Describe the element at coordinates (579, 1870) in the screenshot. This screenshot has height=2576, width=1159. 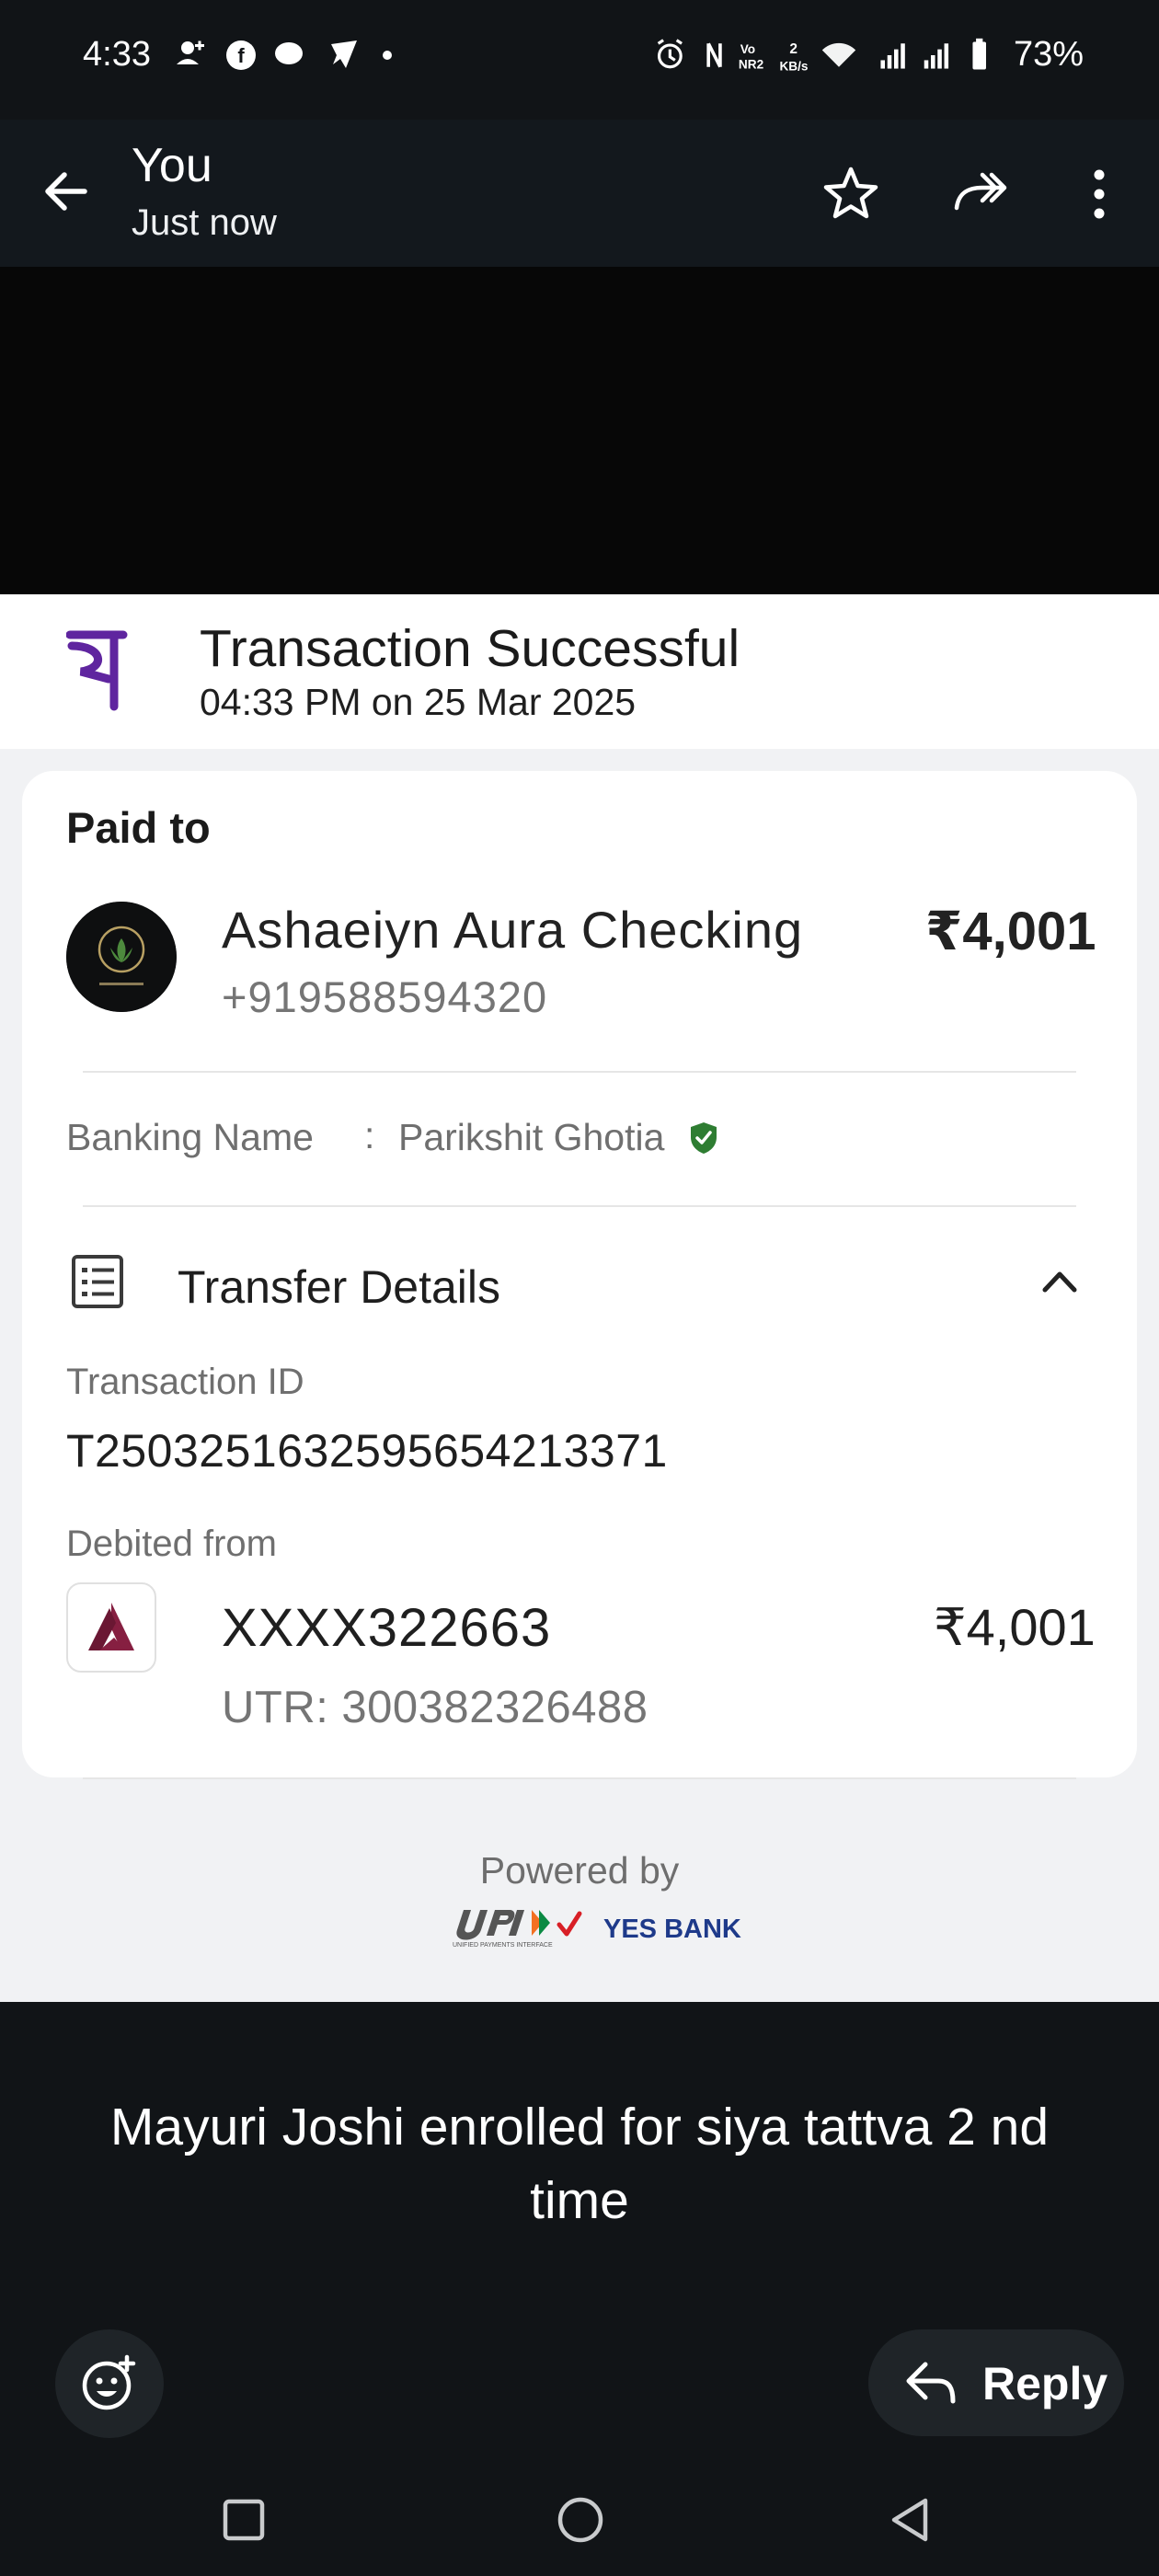
I see `powered-by-label: Powered by` at that location.